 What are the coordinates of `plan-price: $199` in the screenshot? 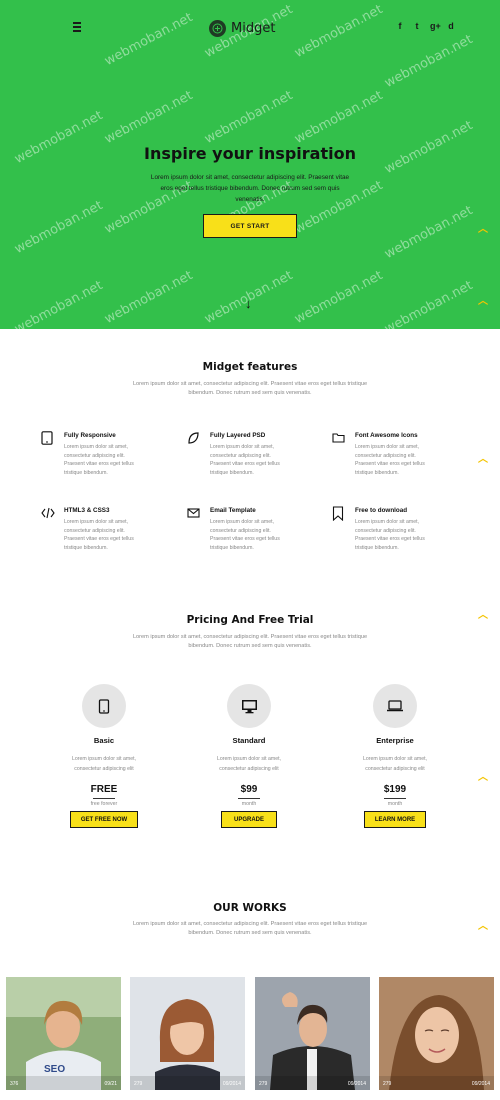 It's located at (395, 789).